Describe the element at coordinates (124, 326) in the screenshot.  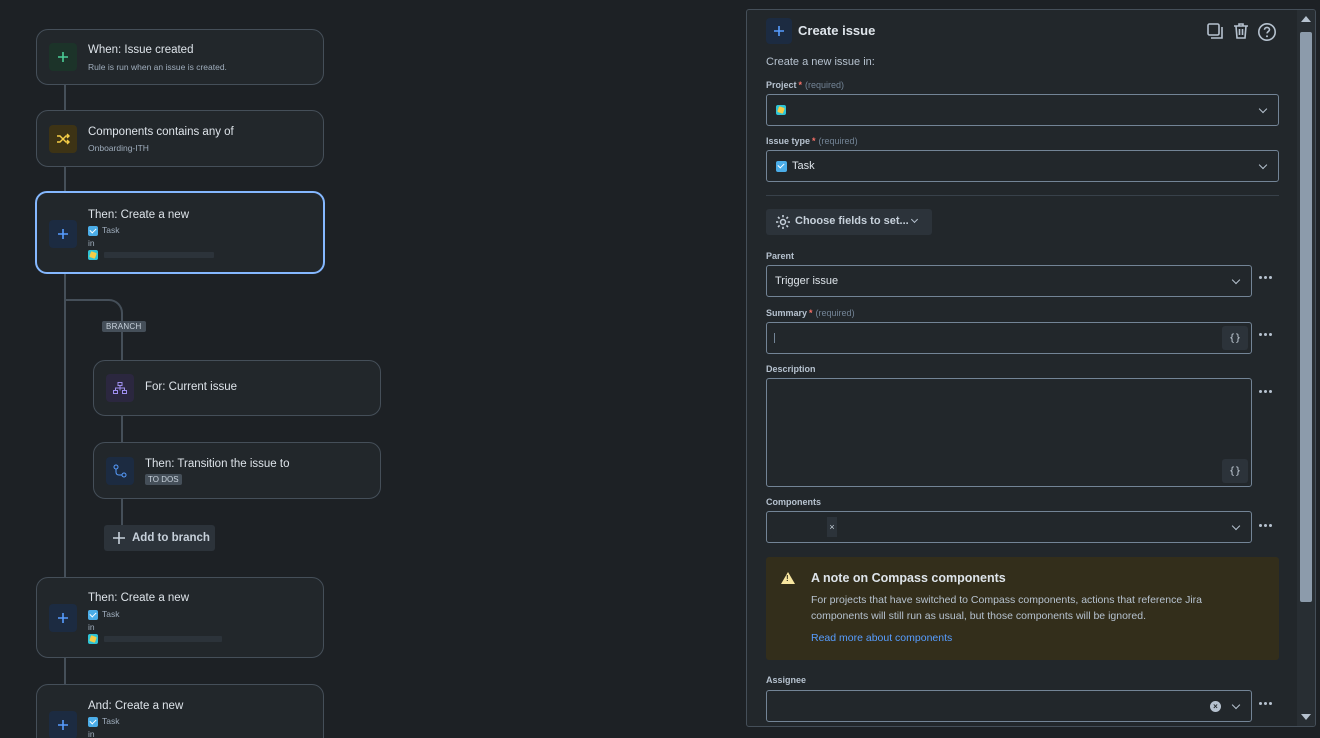
I see `branch-label: BRANCH` at that location.